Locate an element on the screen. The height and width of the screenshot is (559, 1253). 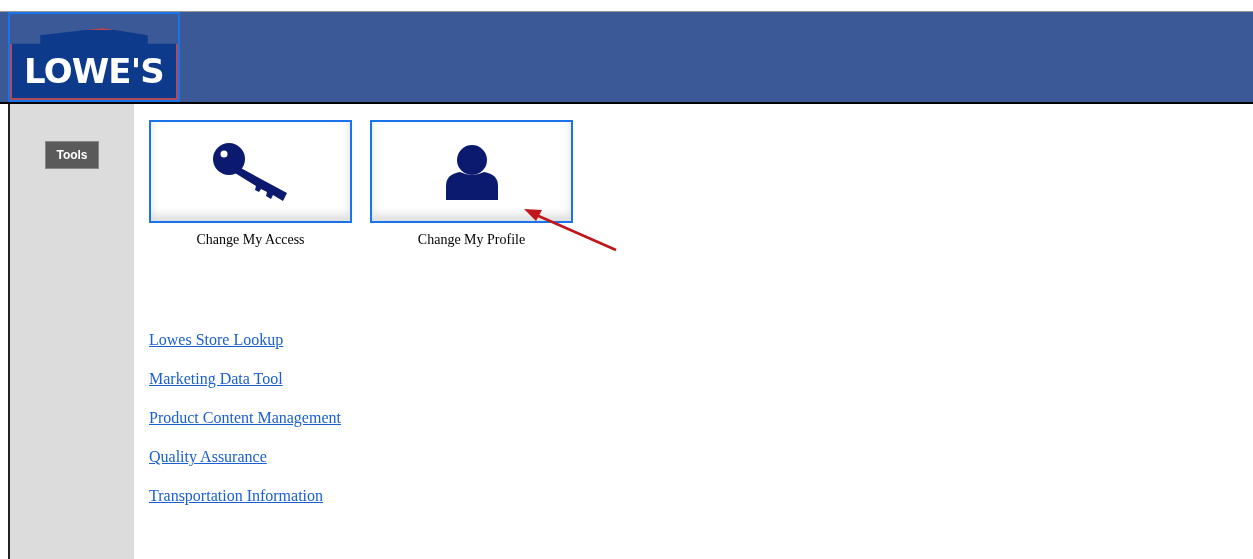
tool-link: Product Content Management is located at coordinates (245, 417).